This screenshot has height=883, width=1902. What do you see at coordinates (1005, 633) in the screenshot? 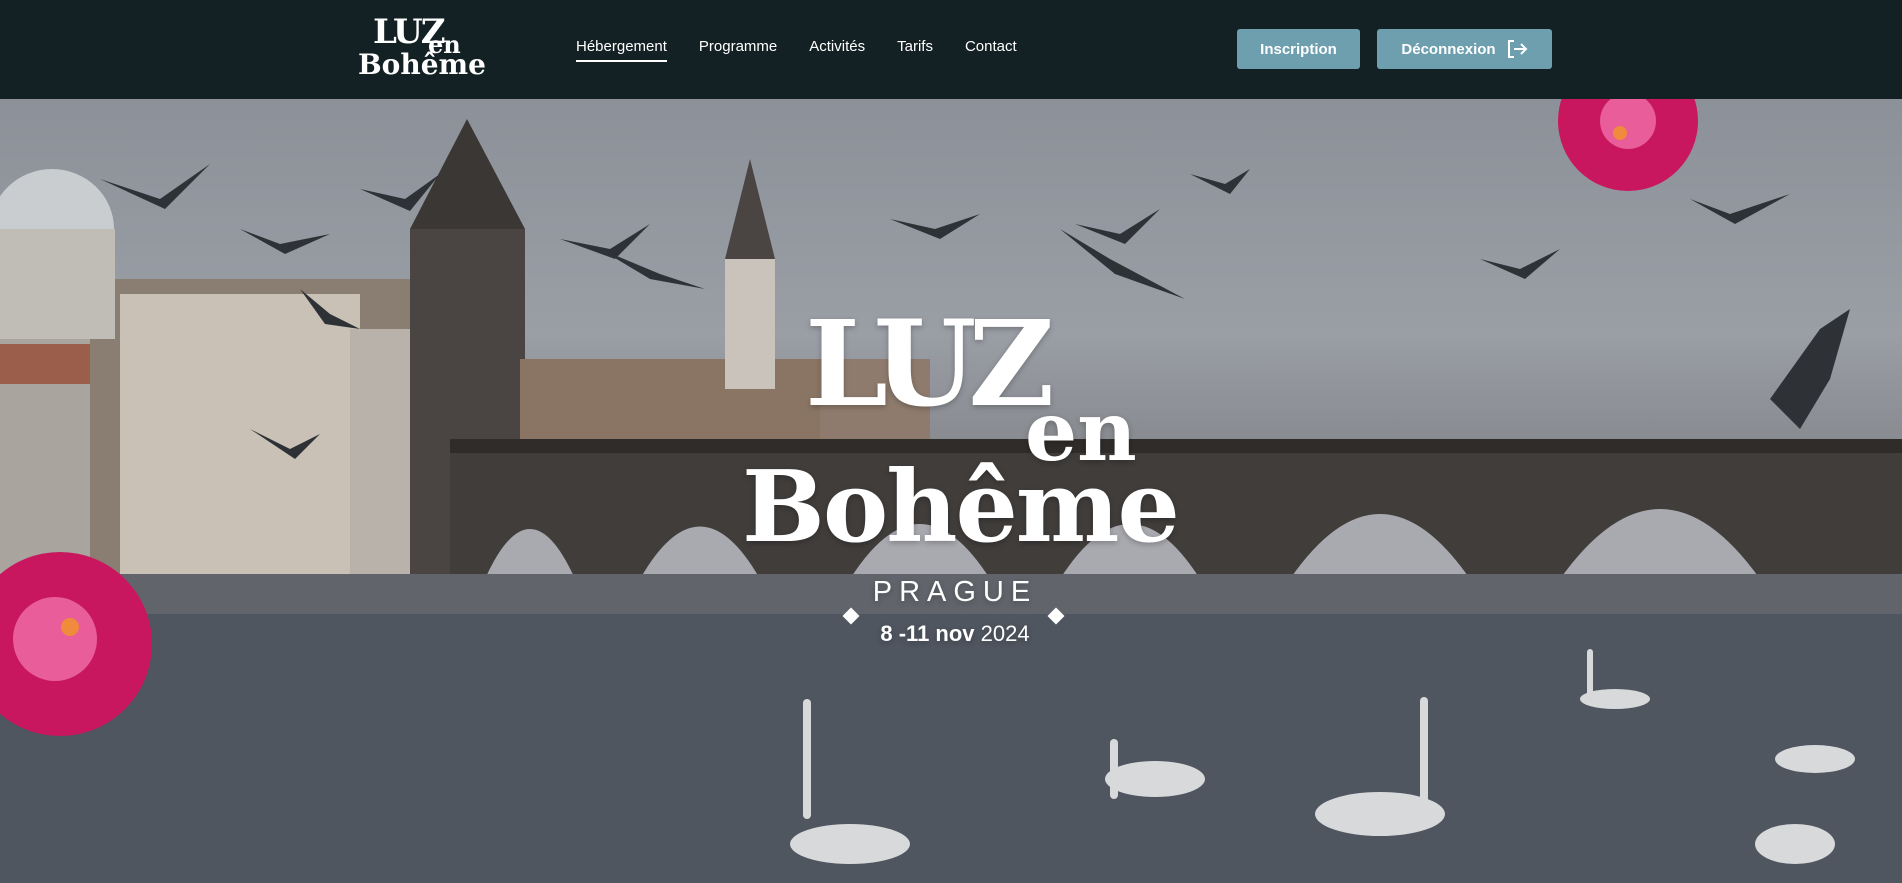
I see `event-year: 2024` at bounding box center [1005, 633].